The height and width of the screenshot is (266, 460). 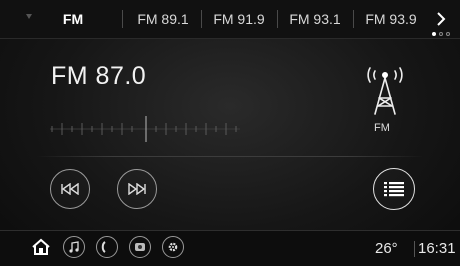 I want to click on settings-icon, so click(x=173, y=247).